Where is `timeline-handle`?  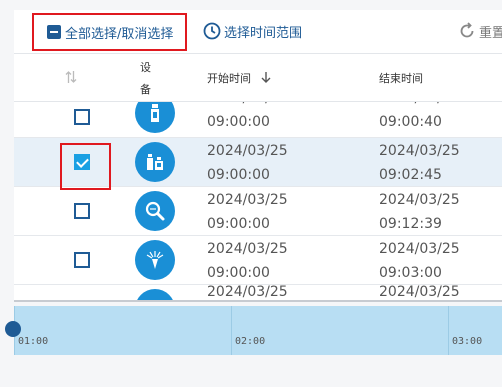 timeline-handle is located at coordinates (13, 329).